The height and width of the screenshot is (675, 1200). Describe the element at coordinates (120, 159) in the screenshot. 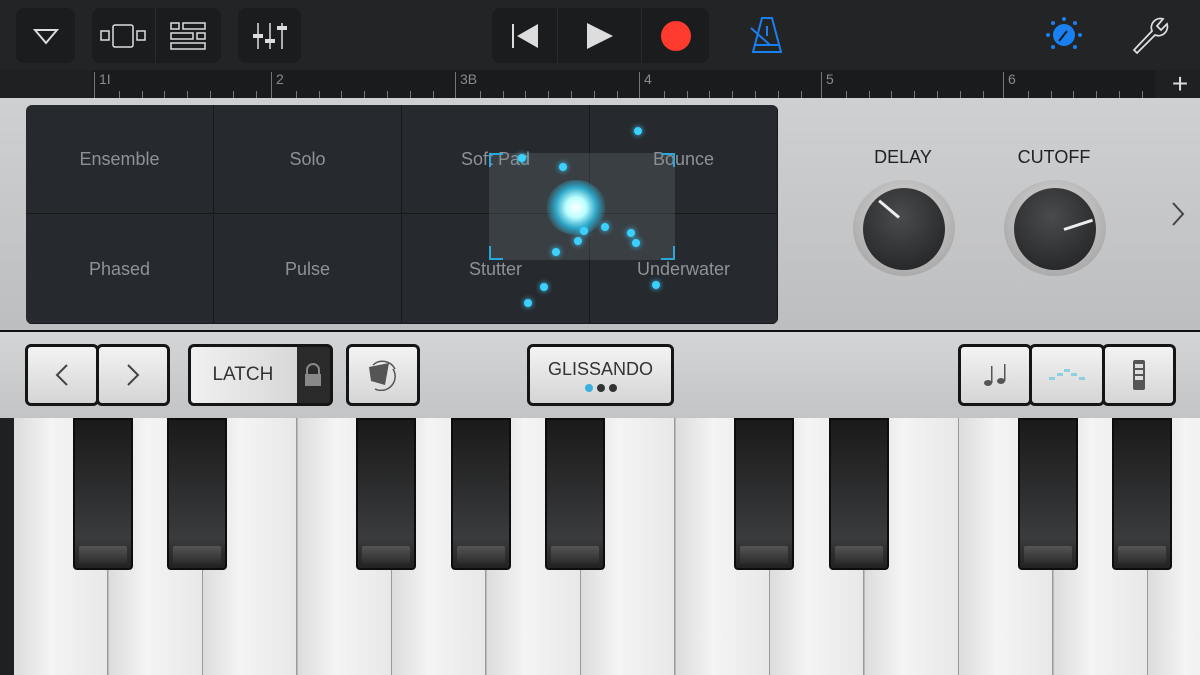

I see `pad-cell: Ensemble` at that location.